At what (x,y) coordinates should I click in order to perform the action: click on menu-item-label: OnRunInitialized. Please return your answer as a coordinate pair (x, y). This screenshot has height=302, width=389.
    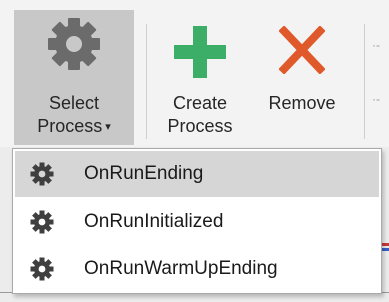
    Looking at the image, I should click on (154, 221).